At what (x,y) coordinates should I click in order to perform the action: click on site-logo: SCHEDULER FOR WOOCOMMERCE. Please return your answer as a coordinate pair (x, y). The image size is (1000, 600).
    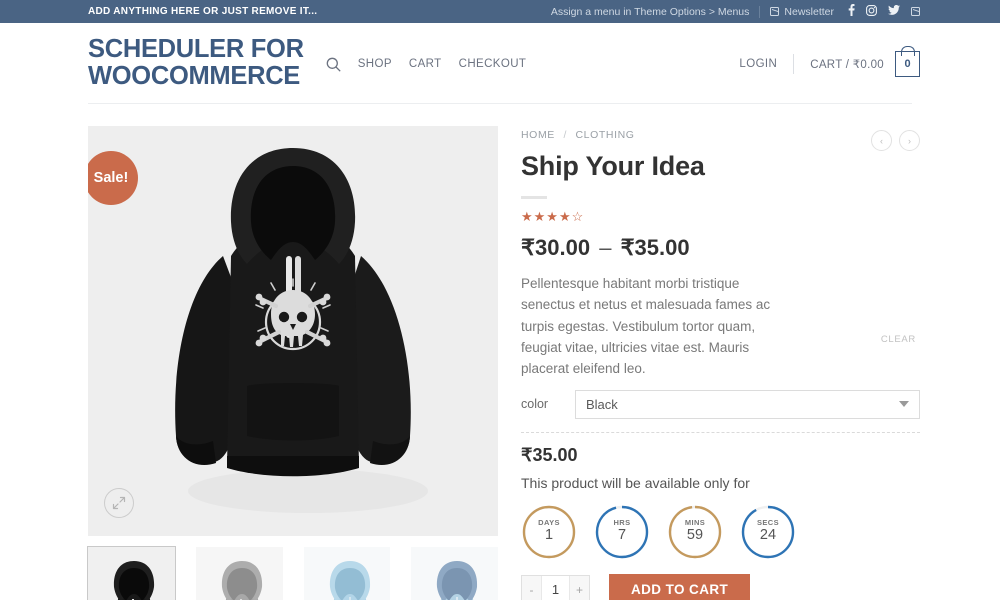
    Looking at the image, I should click on (196, 62).